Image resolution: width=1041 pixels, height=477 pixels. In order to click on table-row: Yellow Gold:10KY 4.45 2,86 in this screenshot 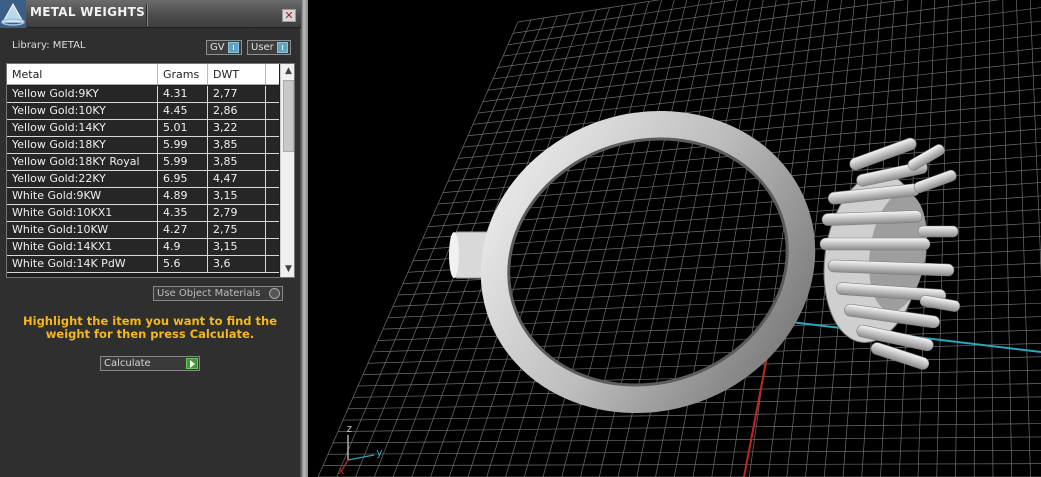, I will do `click(143, 111)`.